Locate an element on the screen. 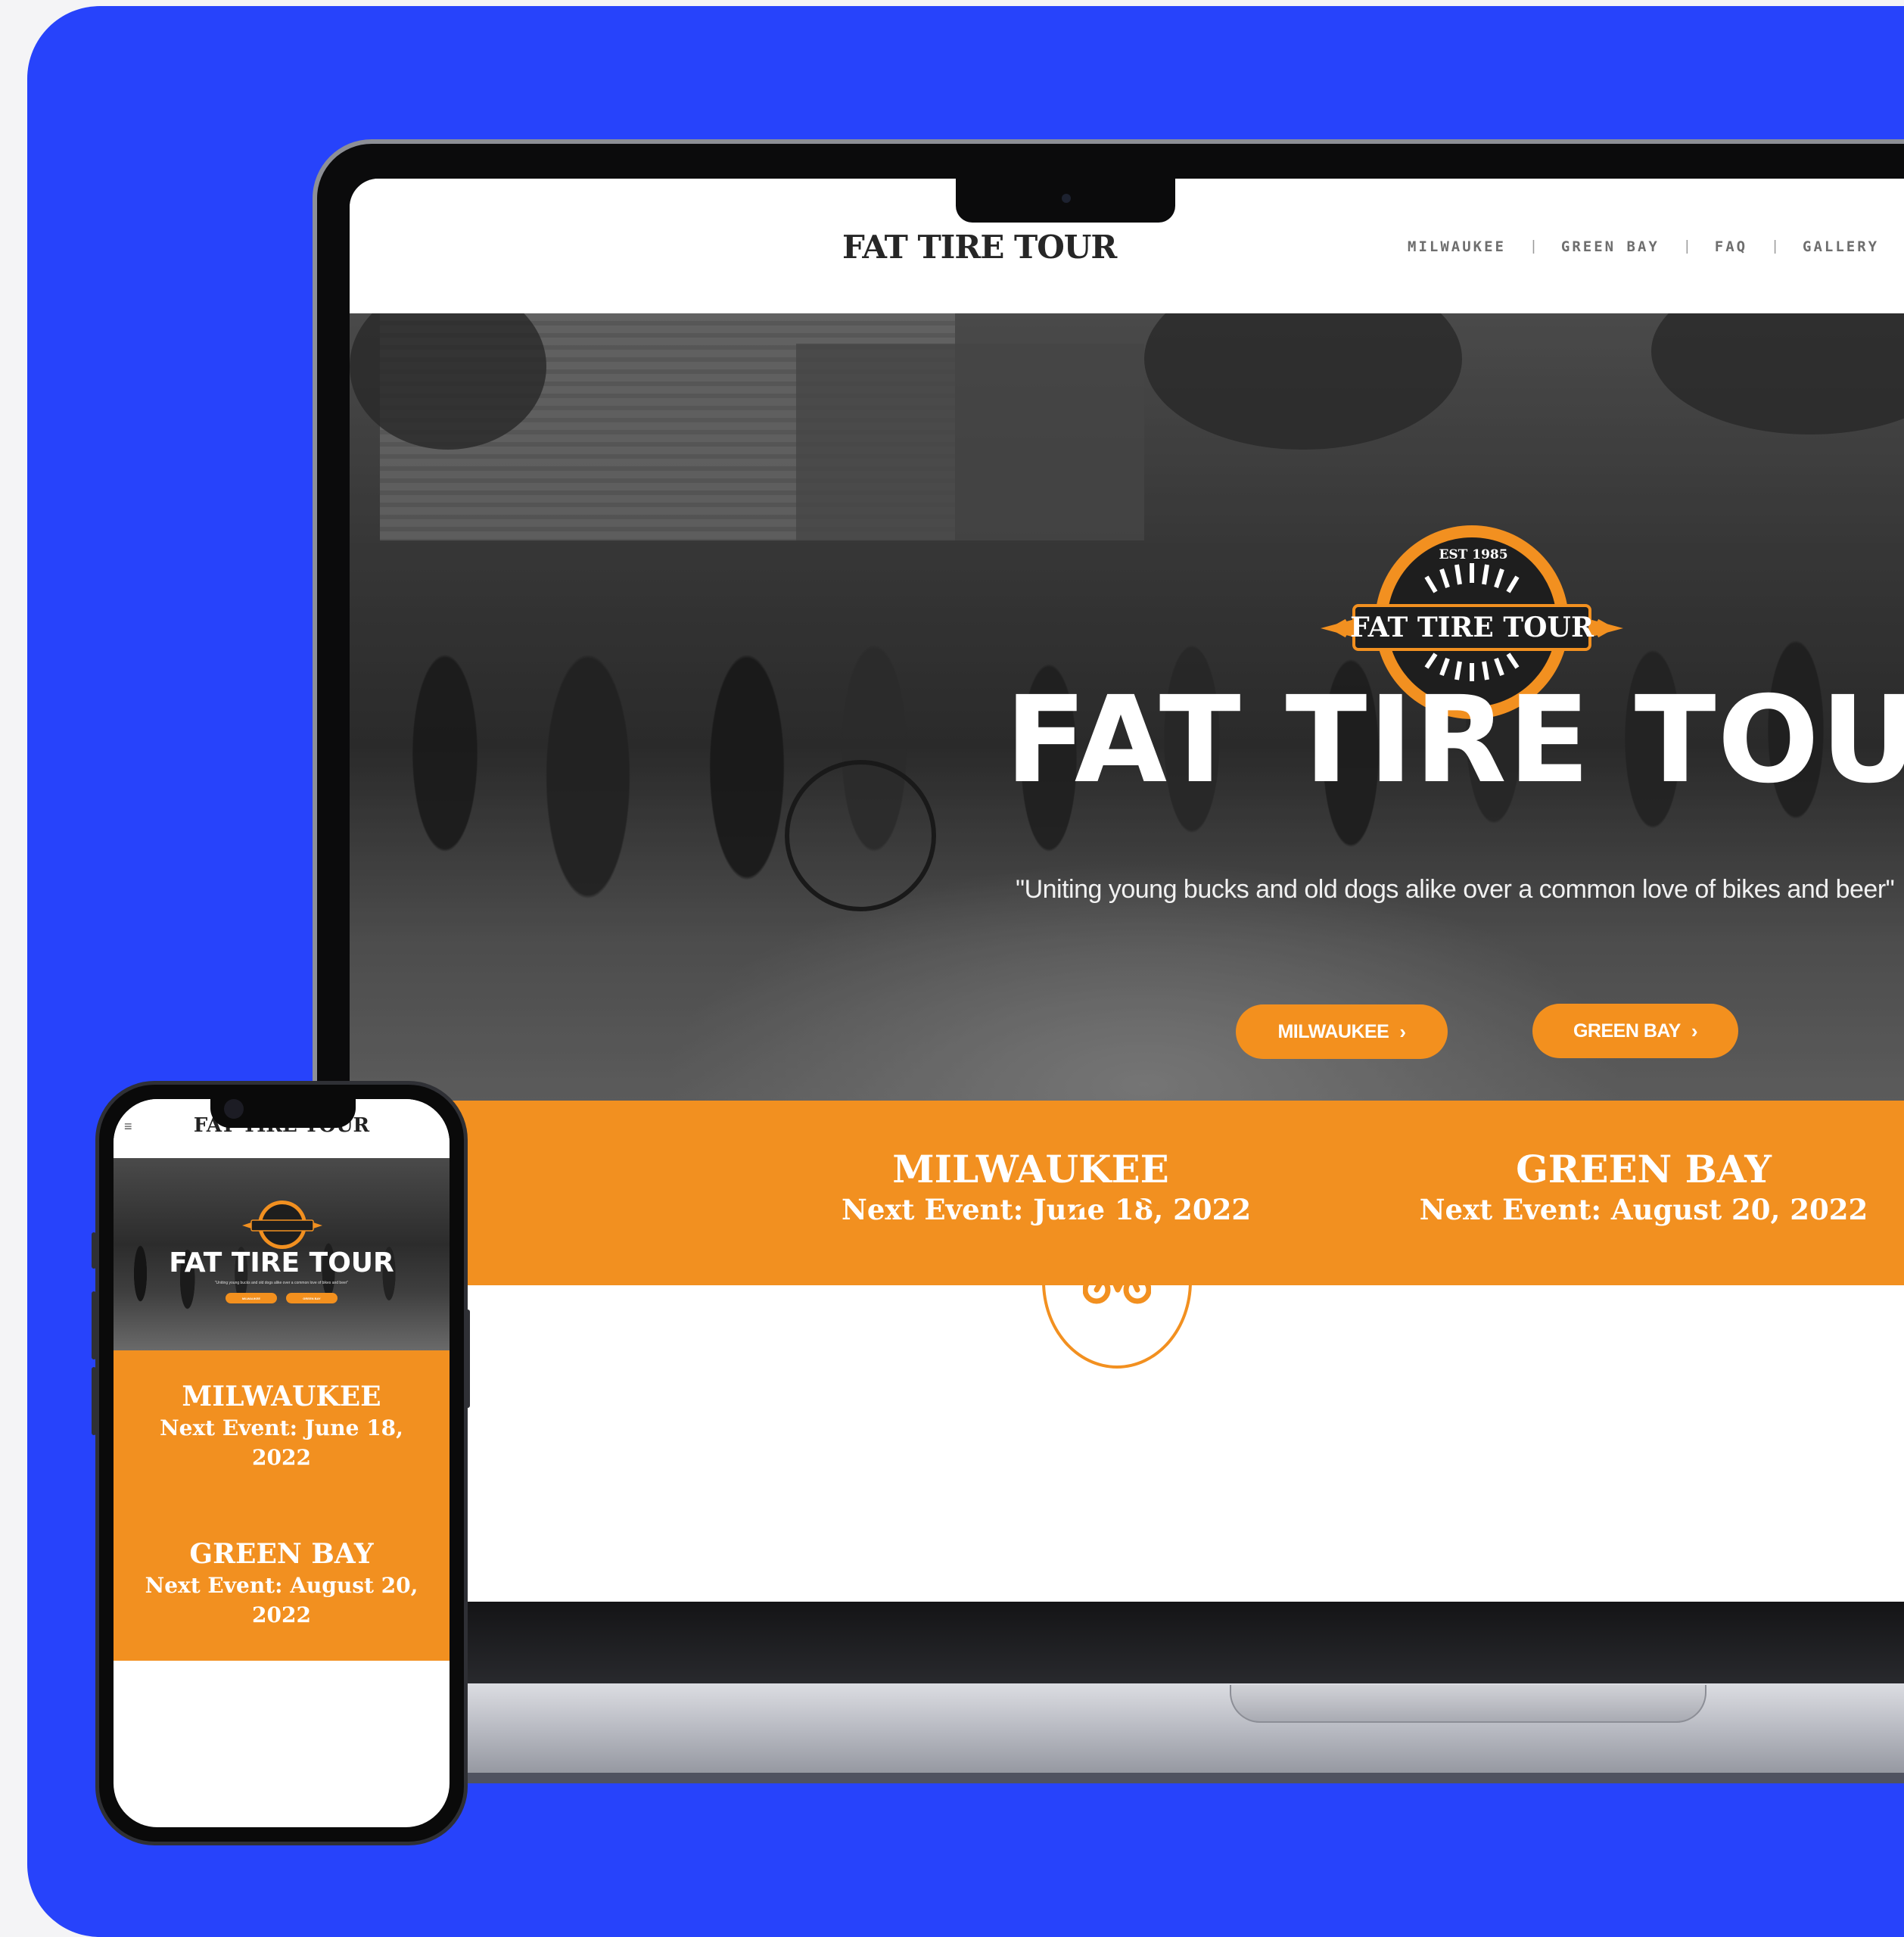  nav-item-faq: FAQ is located at coordinates (1731, 247).